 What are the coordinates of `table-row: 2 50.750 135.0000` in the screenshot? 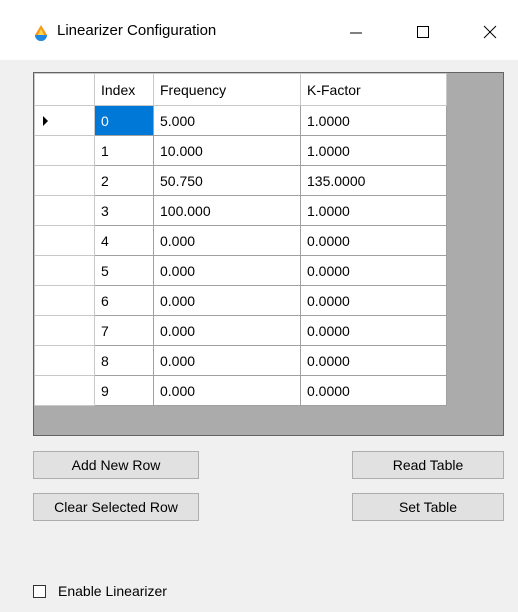 It's located at (240, 180).